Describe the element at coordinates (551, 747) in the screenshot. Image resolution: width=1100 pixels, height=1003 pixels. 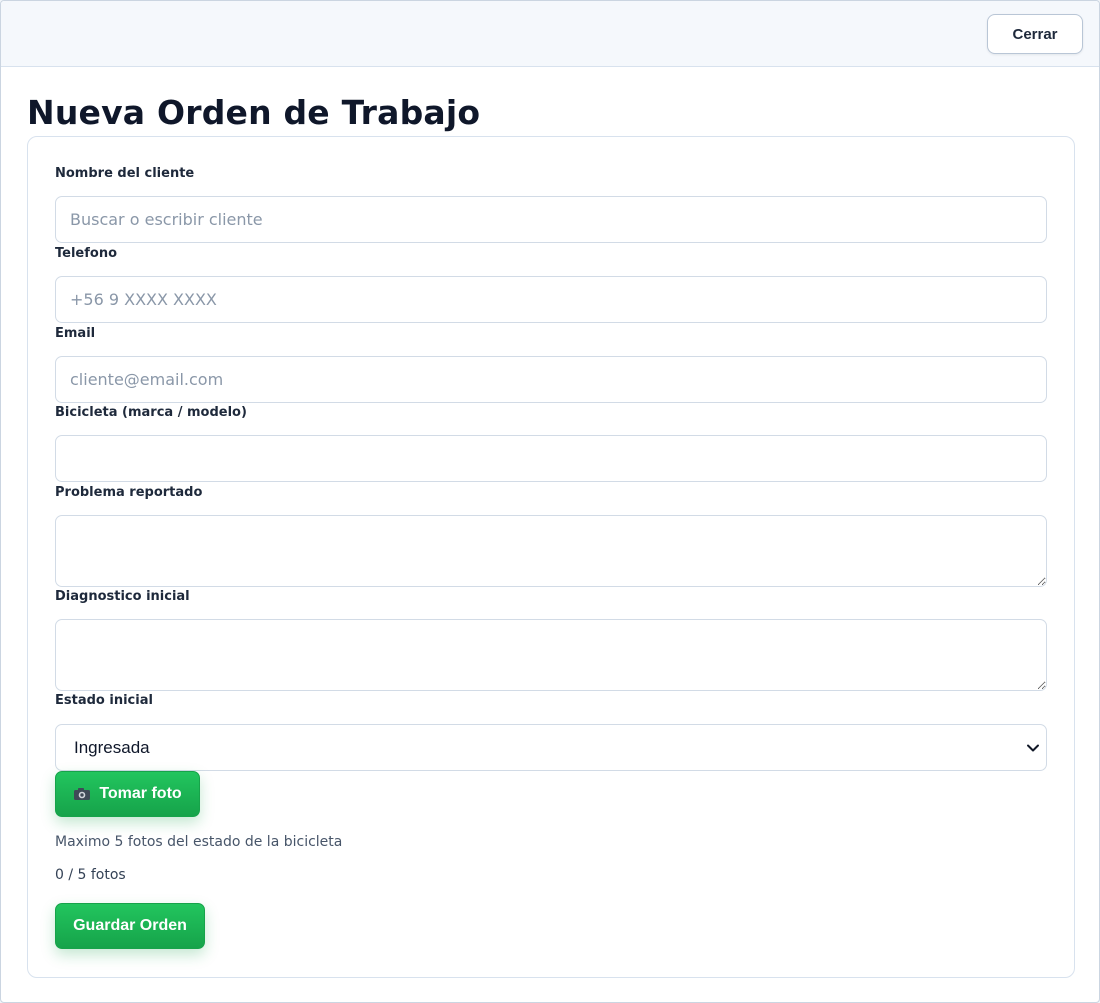
I see `initial-status-select: Ingresada` at that location.